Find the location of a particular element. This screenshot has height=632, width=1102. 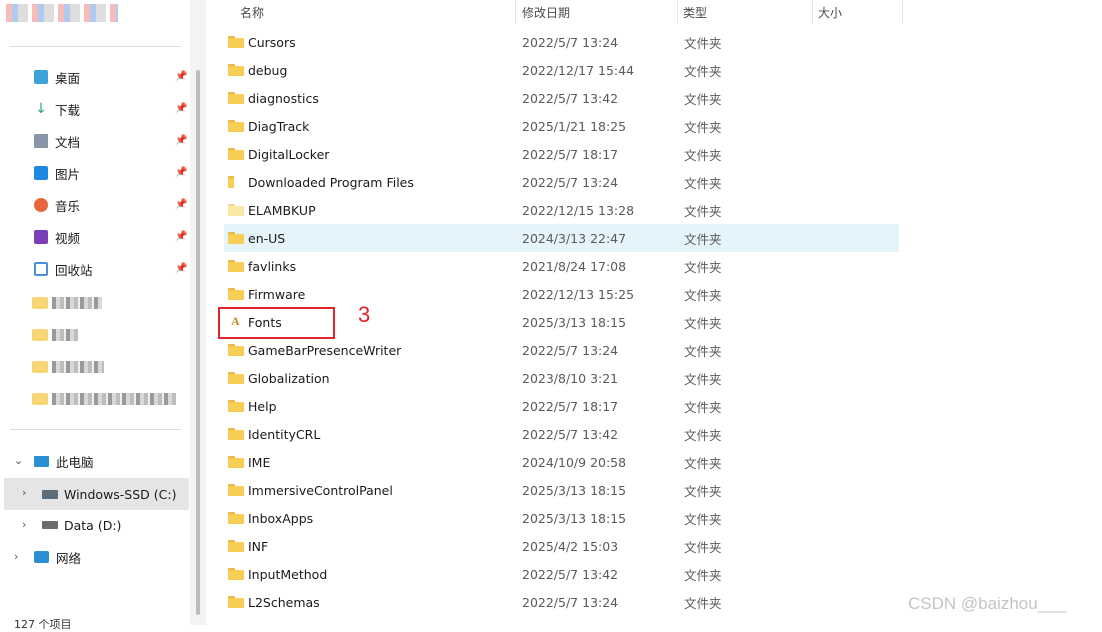

nav-item-drive-d: Data (D:) is located at coordinates (81, 525).